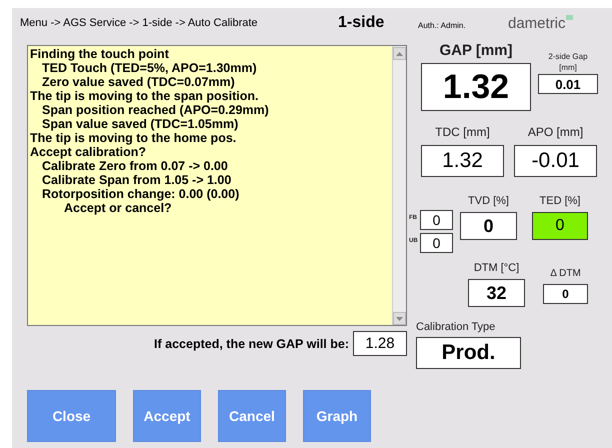  I want to click on log-line: Accept calibration?, so click(88, 152).